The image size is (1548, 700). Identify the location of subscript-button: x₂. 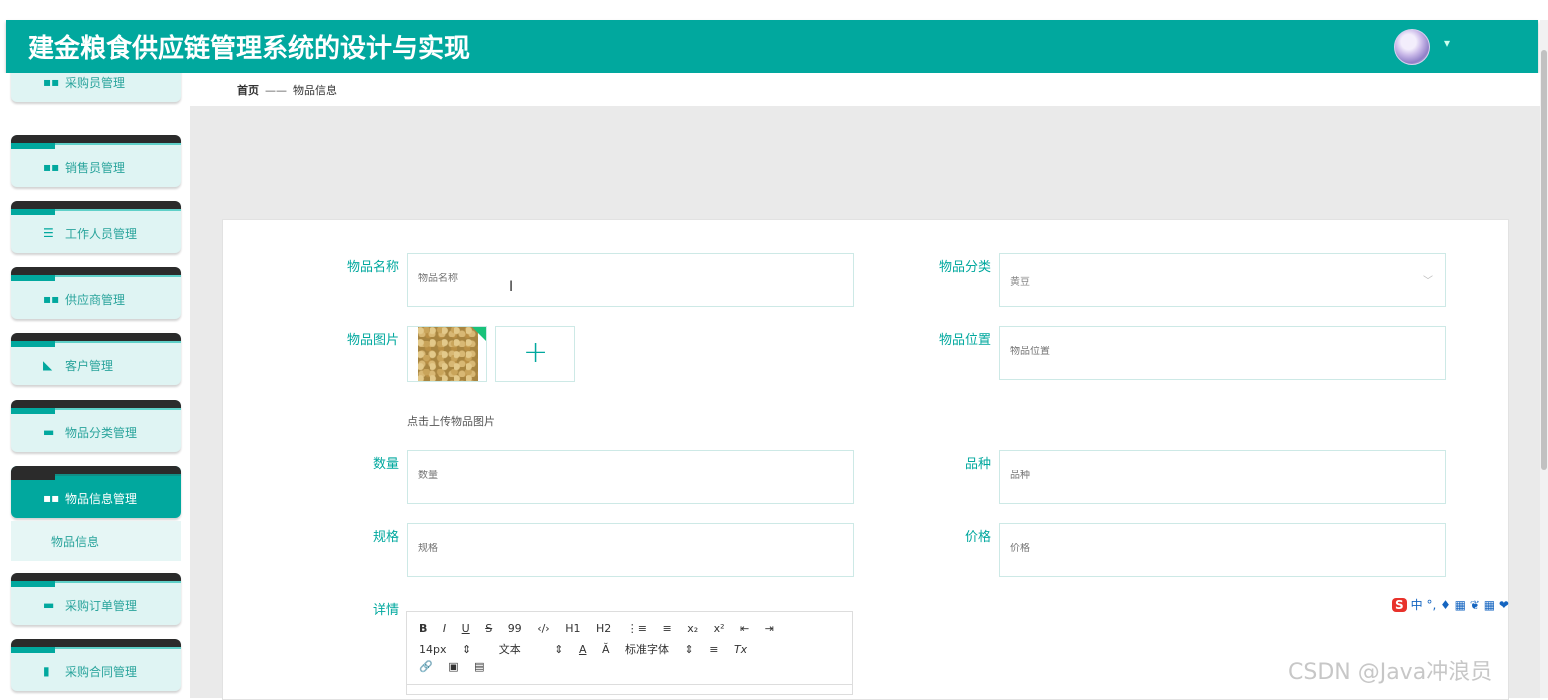
(692, 628).